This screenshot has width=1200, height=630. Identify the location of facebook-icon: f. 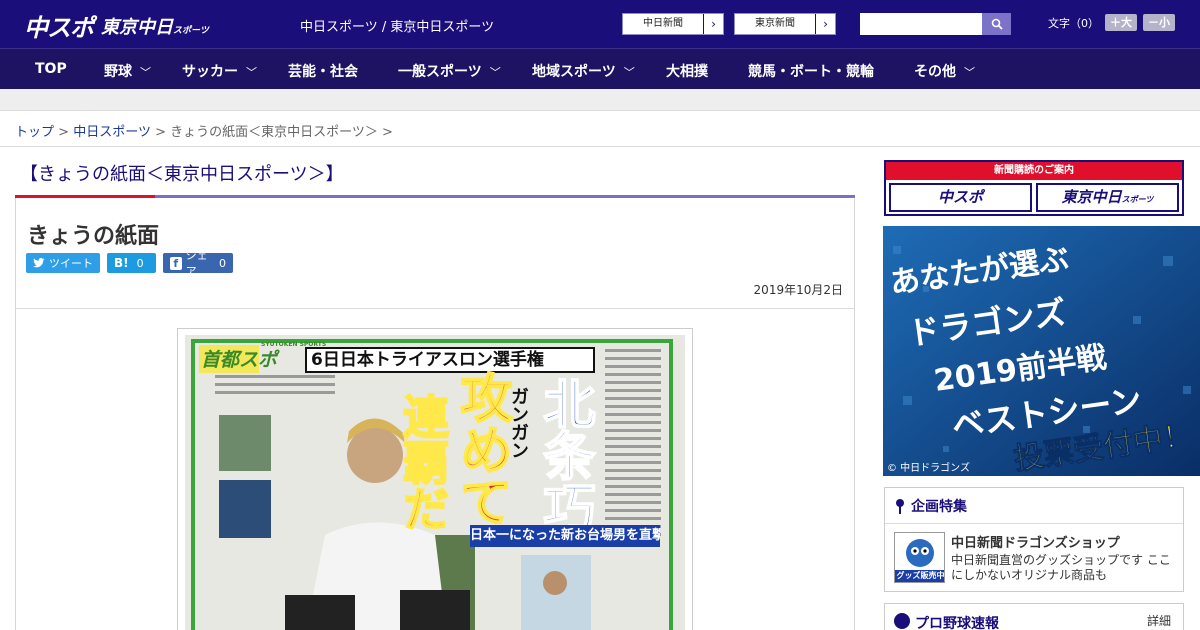
(176, 263).